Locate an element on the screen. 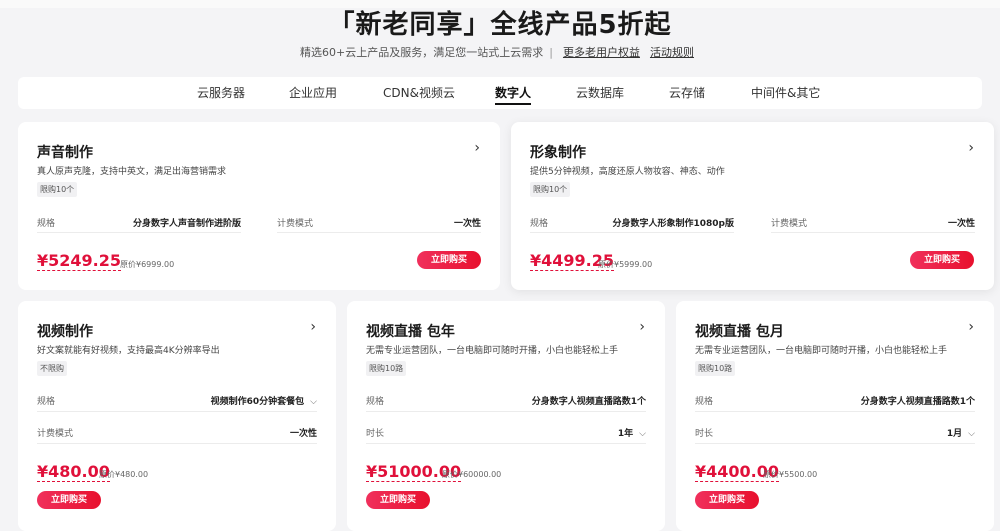 The width and height of the screenshot is (1000, 531). tab-cloud-storage: 云存储 is located at coordinates (687, 93).